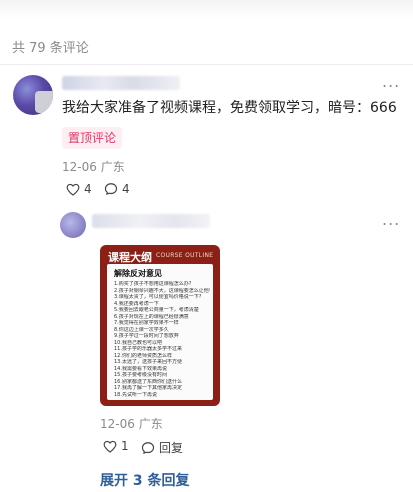 The height and width of the screenshot is (492, 413). I want to click on reply-reply-button: 回复, so click(162, 447).